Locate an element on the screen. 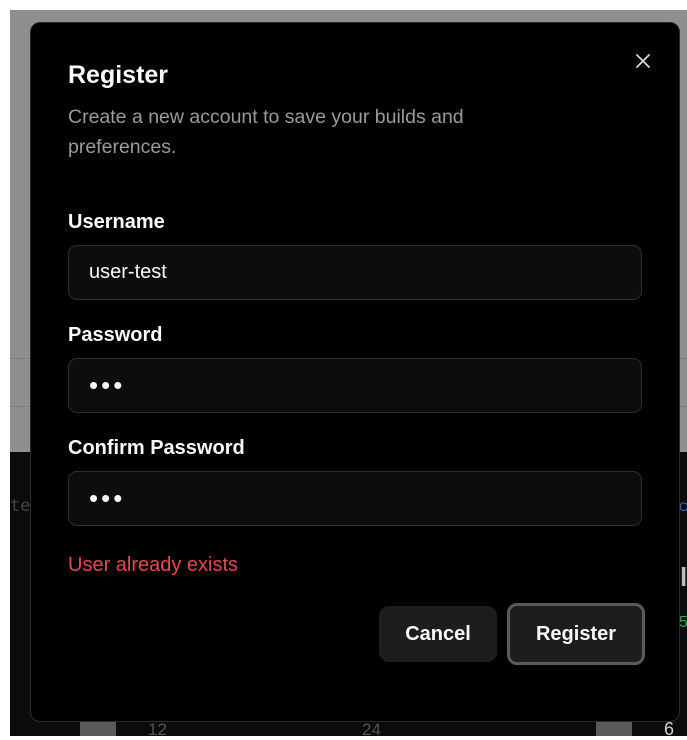 The height and width of the screenshot is (740, 687). confirm-password-field is located at coordinates (355, 498).